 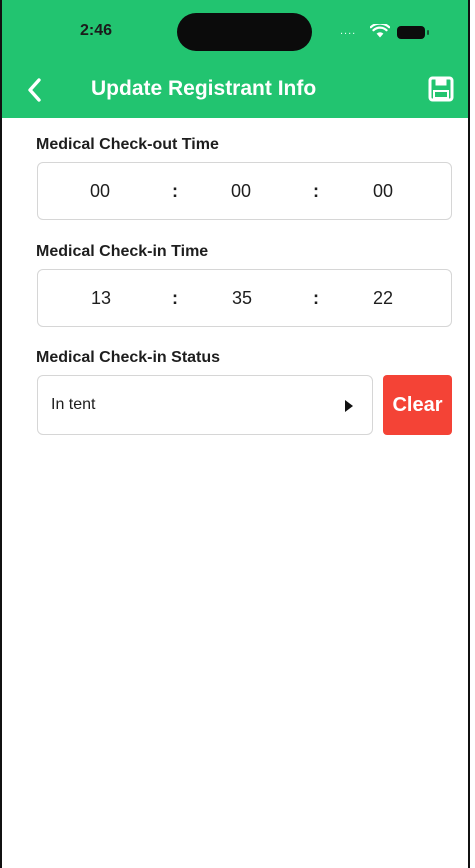 I want to click on checkout-time-label: Medical Check-out Time, so click(x=127, y=144).